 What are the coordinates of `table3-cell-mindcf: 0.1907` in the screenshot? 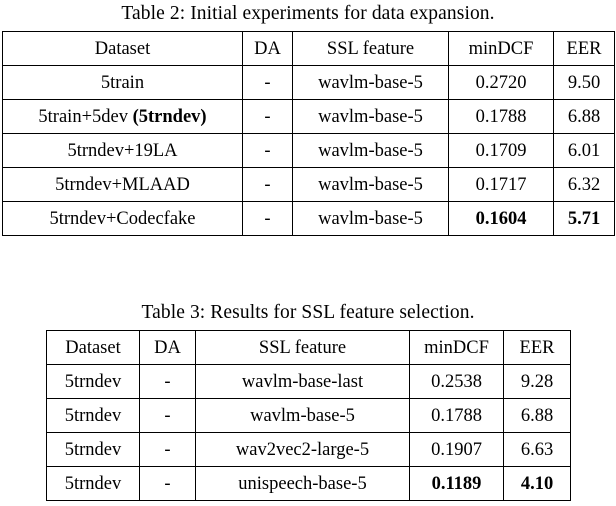 It's located at (456, 449).